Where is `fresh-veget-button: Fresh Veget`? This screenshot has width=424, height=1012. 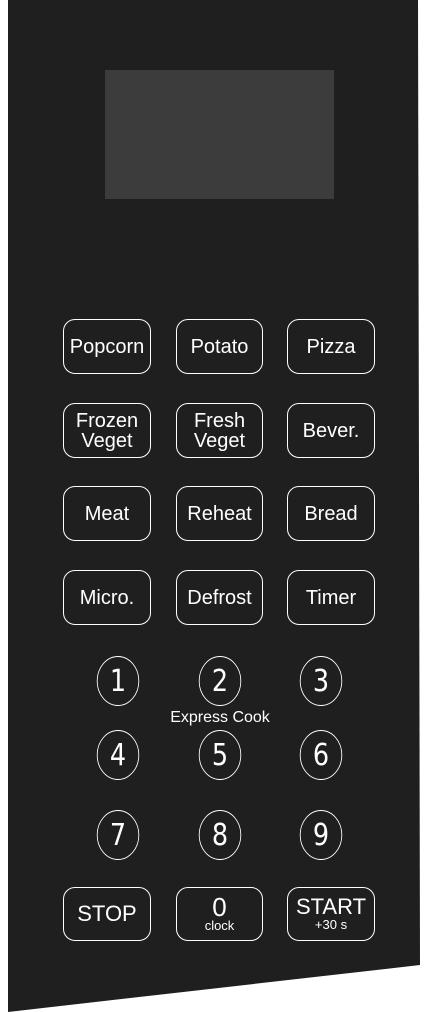 fresh-veget-button: Fresh Veget is located at coordinates (219, 430).